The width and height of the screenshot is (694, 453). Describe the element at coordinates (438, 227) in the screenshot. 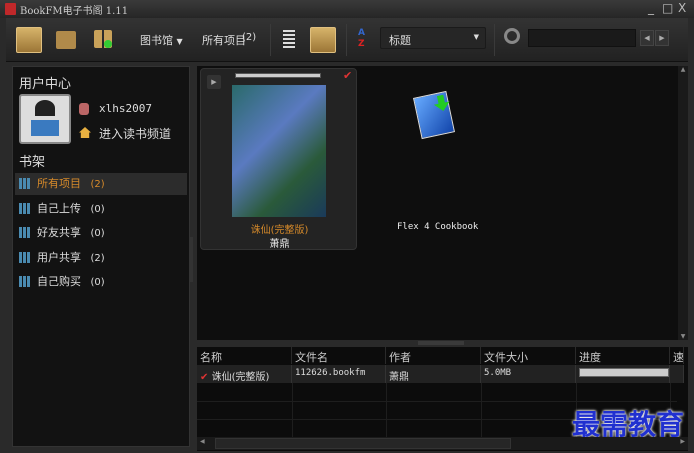

I see `book-title: Flex 4 Cookbook` at that location.